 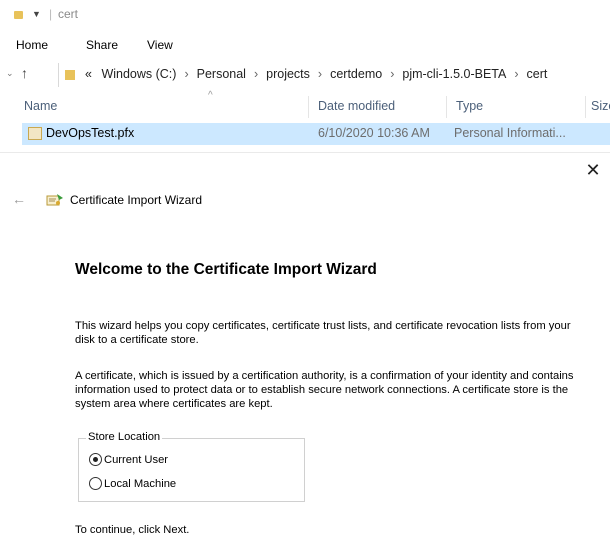 I want to click on breadcrumb-item: Personal, so click(x=221, y=74).